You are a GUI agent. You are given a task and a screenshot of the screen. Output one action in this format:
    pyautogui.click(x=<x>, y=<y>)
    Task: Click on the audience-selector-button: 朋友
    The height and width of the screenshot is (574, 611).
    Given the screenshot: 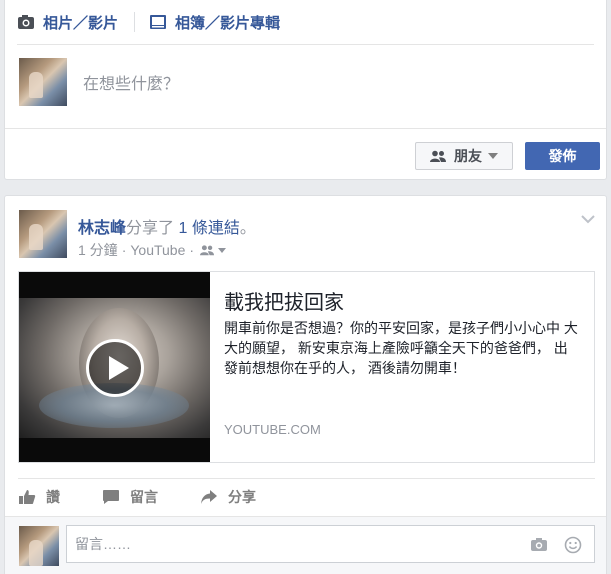 What is the action you would take?
    pyautogui.click(x=464, y=156)
    